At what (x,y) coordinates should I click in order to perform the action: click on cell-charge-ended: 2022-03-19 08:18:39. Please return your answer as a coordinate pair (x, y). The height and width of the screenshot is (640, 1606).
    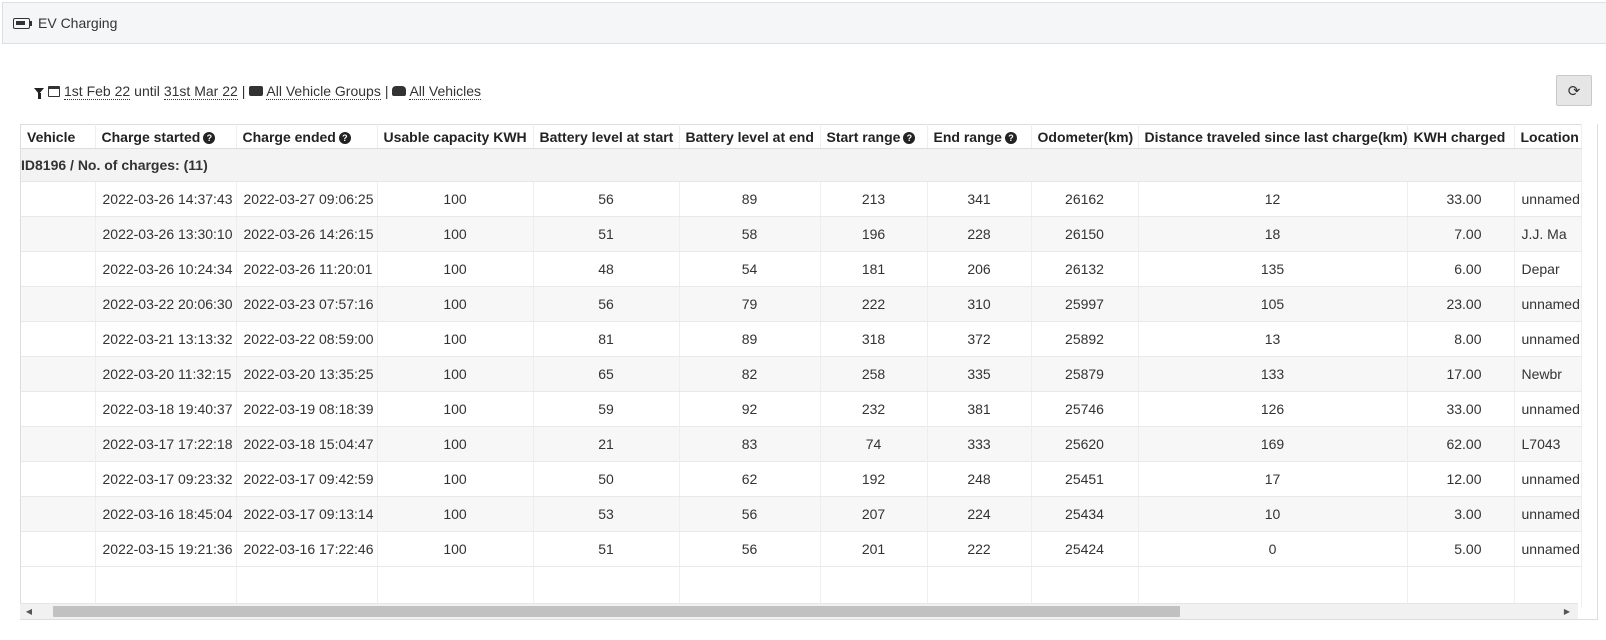
    Looking at the image, I should click on (307, 409).